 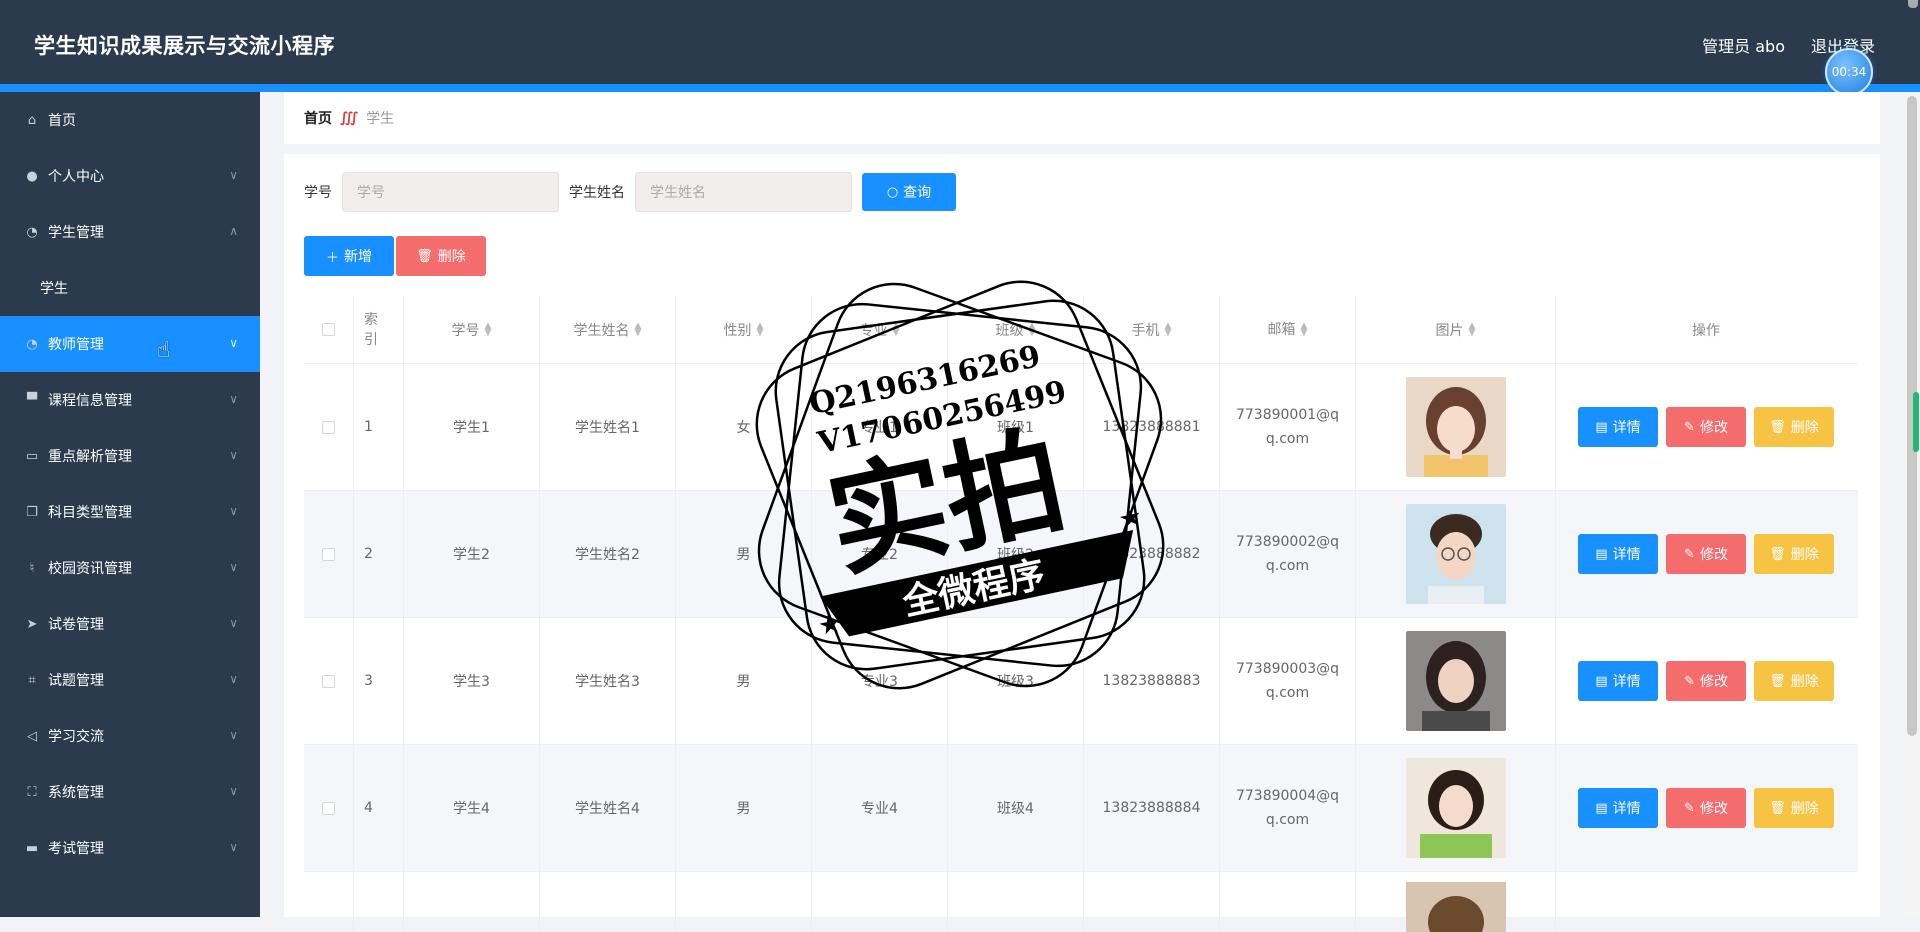 I want to click on table-row, so click(x=1081, y=902).